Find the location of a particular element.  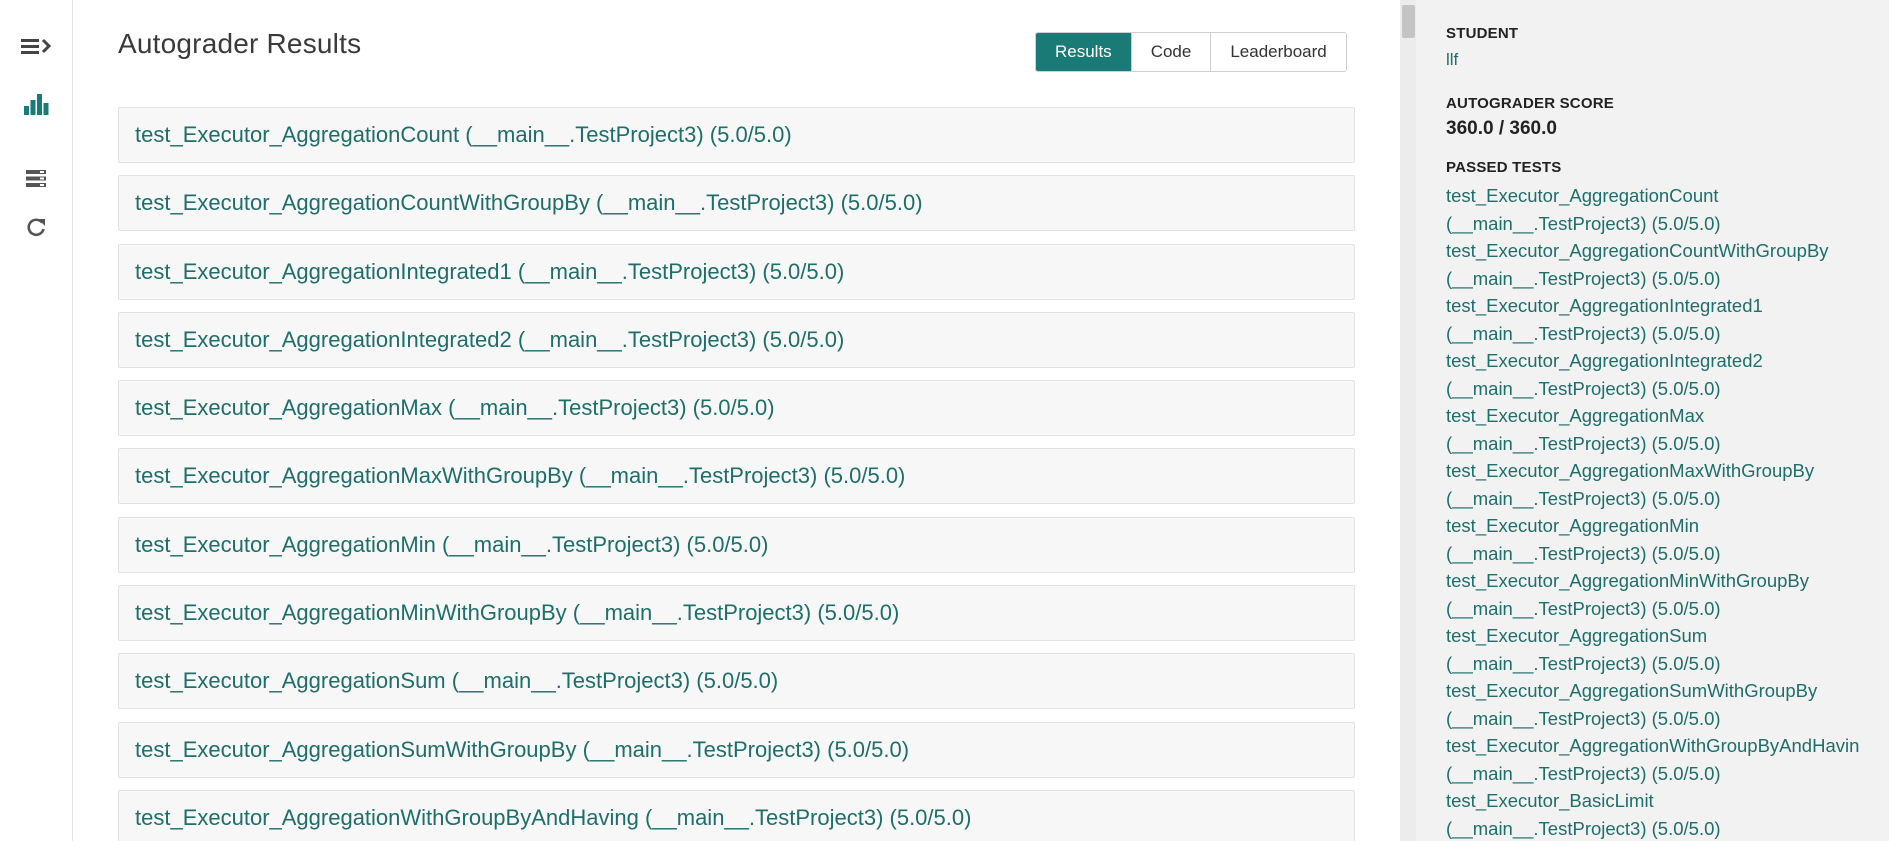

tab-code: Code is located at coordinates (1170, 52).